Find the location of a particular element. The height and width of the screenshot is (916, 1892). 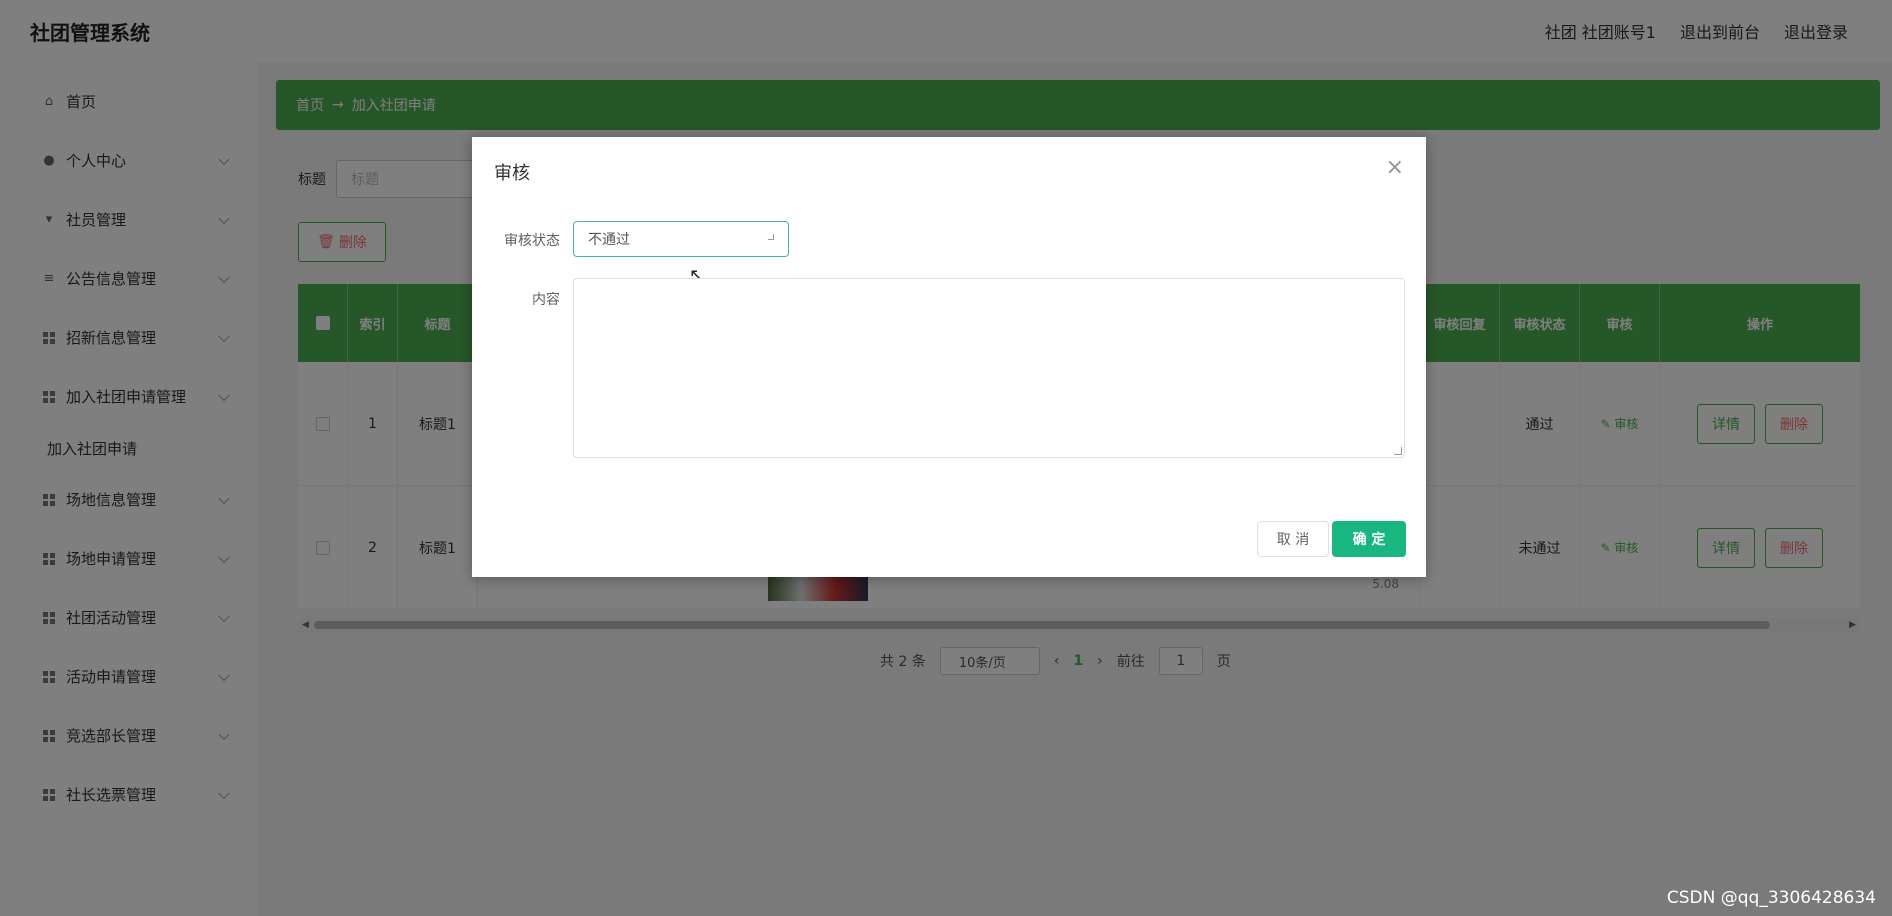

confirm-button: 确 定 is located at coordinates (1369, 539).